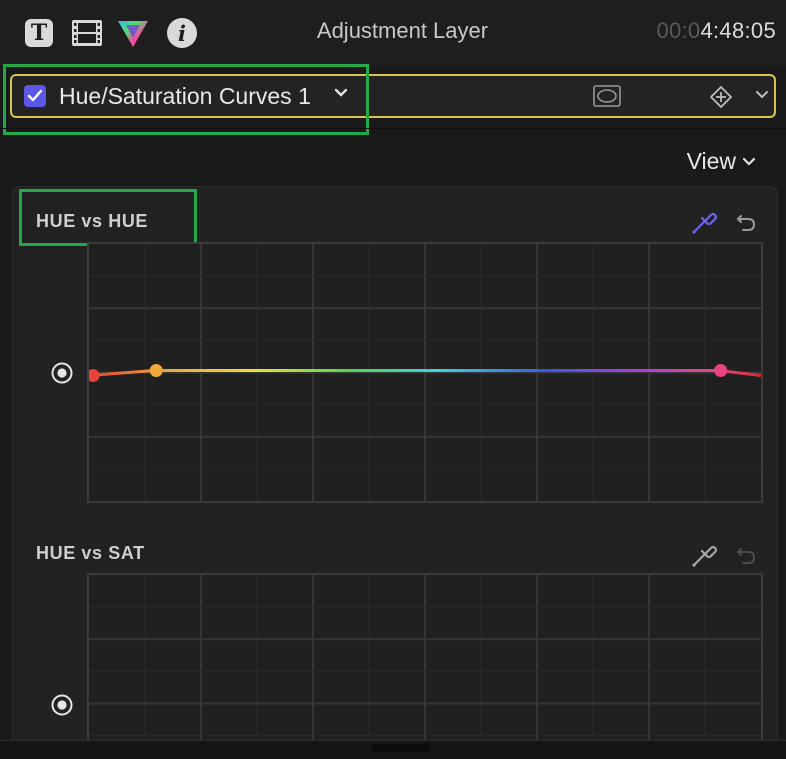 The width and height of the screenshot is (786, 759). I want to click on panel-footer, so click(393, 749).